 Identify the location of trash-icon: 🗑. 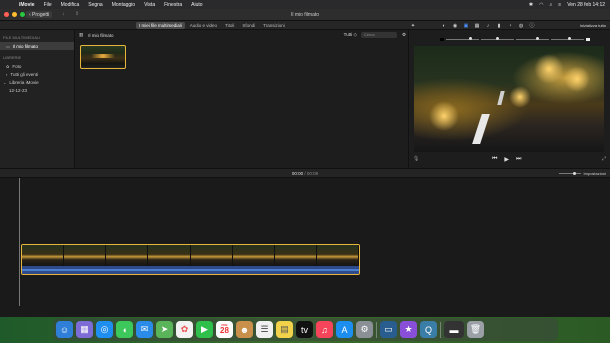
(475, 329).